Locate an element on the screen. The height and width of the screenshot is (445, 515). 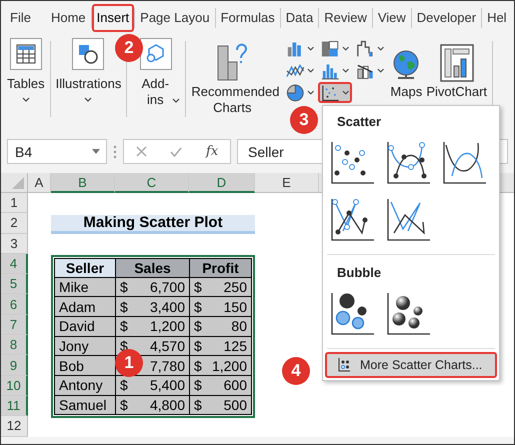
shapes-icon is located at coordinates (88, 54).